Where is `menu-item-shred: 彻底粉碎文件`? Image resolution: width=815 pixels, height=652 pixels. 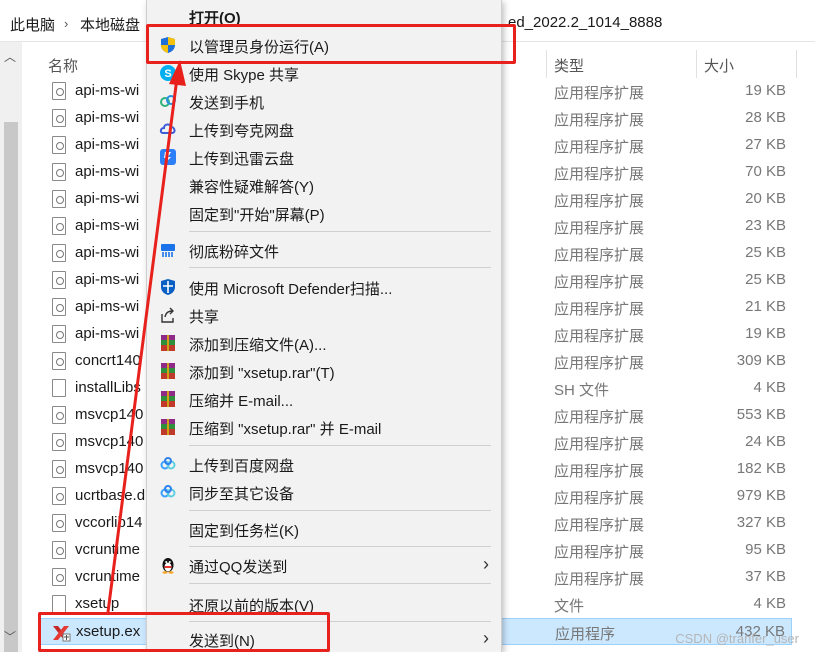 menu-item-shred: 彻底粉碎文件 is located at coordinates (324, 250).